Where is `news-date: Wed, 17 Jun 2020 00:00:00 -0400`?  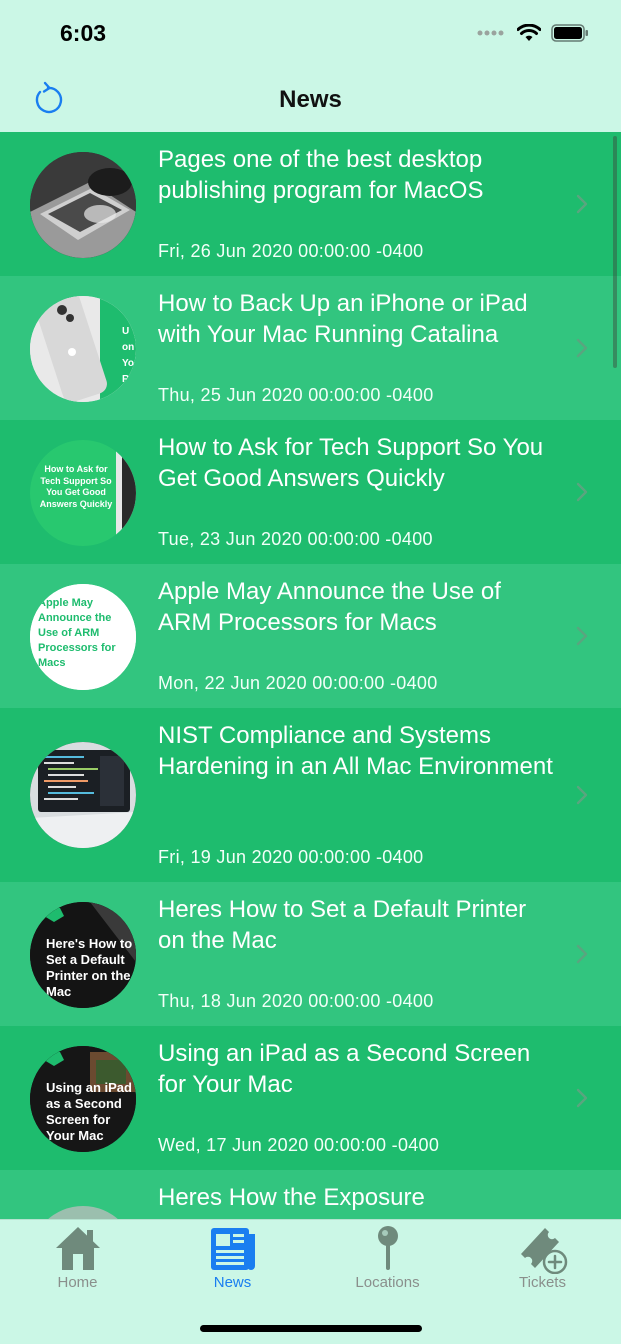
news-date: Wed, 17 Jun 2020 00:00:00 -0400 is located at coordinates (299, 1145).